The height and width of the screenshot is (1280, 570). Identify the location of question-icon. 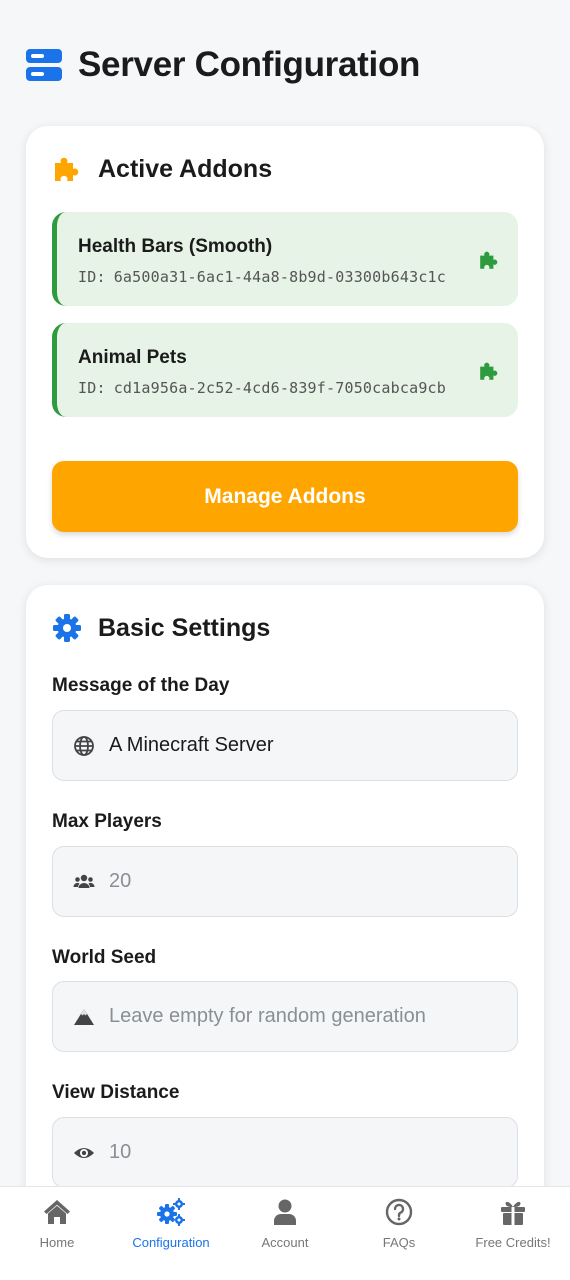
(399, 1212).